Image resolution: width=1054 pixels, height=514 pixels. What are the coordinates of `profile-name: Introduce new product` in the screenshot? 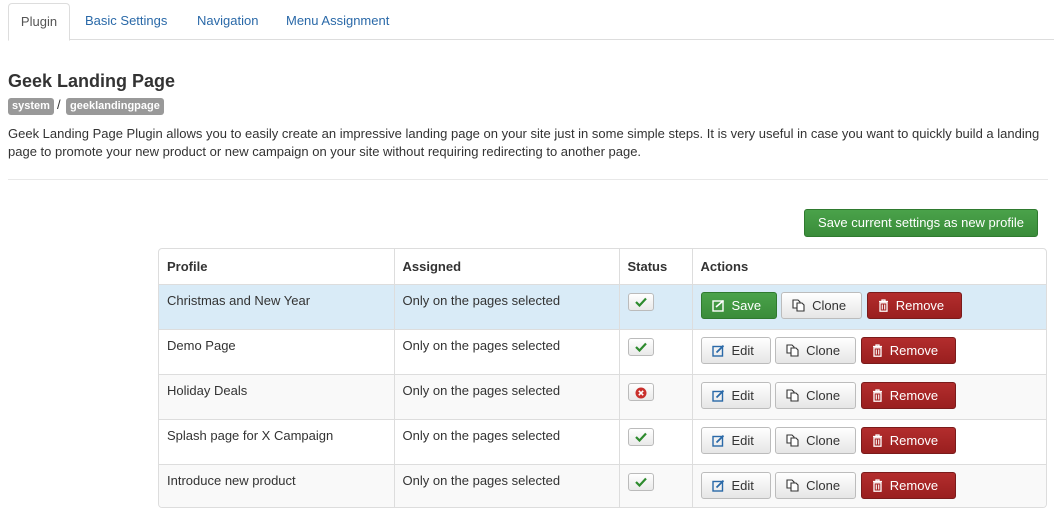 It's located at (276, 485).